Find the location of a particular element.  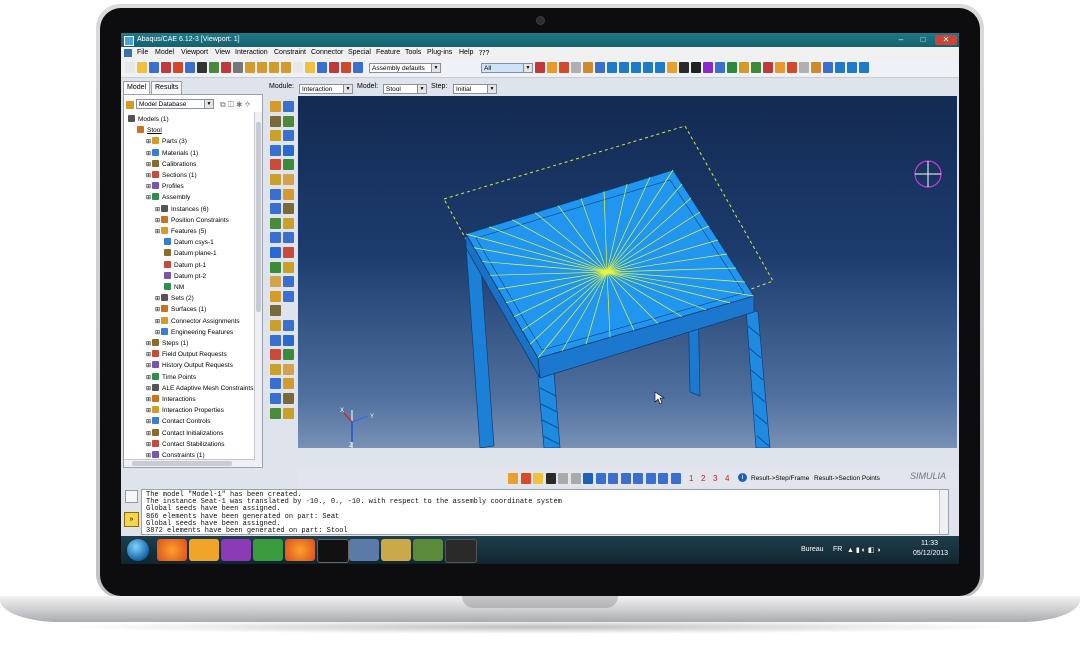

firefox-icon is located at coordinates (172, 550).